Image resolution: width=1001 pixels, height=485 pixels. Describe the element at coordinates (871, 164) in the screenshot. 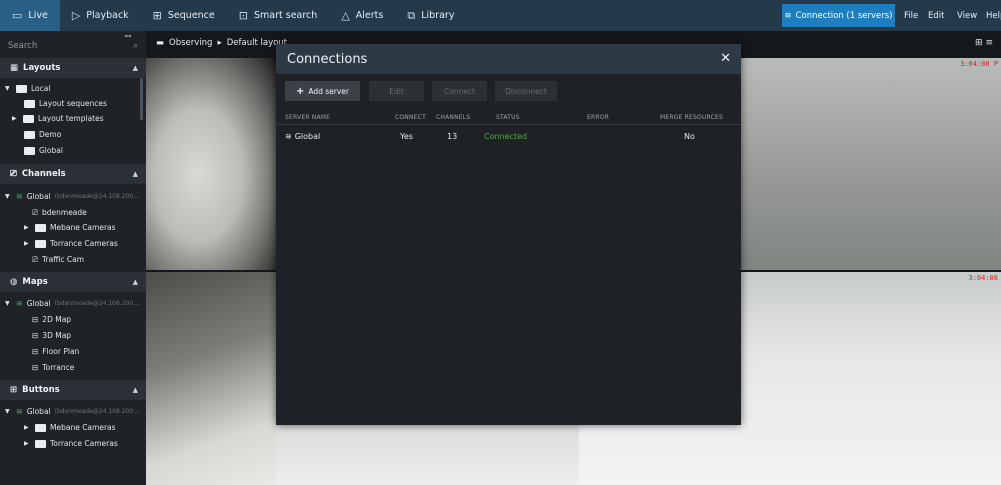

I see `camera-view-2: 3:04:08 P` at that location.